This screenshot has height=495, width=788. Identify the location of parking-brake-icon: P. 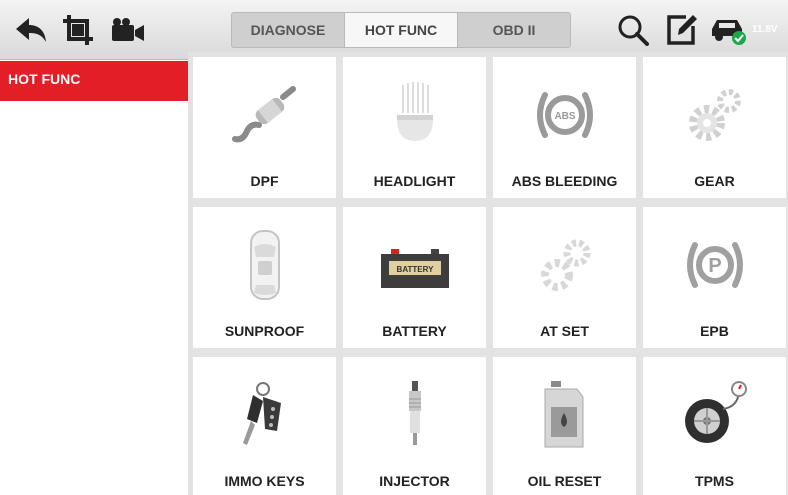
(715, 265).